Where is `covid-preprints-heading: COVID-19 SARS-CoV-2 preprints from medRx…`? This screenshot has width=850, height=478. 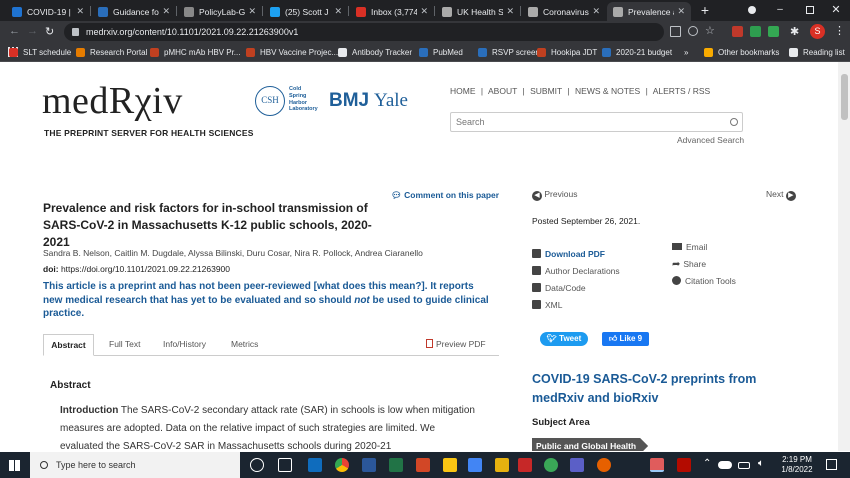
covid-preprints-heading: COVID-19 SARS-CoV-2 preprints from medRx… is located at coordinates (662, 389).